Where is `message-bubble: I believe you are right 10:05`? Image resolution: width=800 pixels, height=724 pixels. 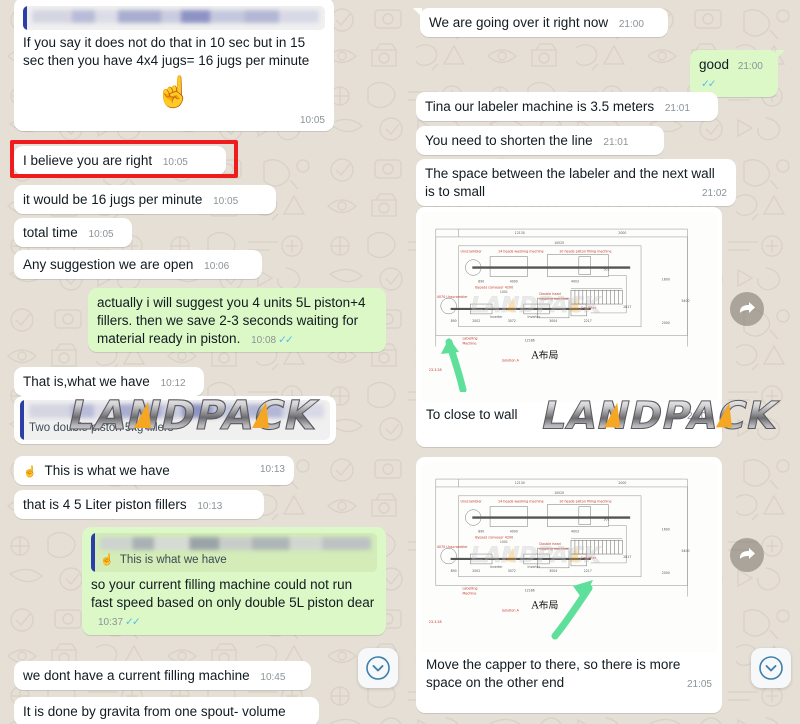
message-bubble: I believe you are right 10:05 is located at coordinates (120, 160).